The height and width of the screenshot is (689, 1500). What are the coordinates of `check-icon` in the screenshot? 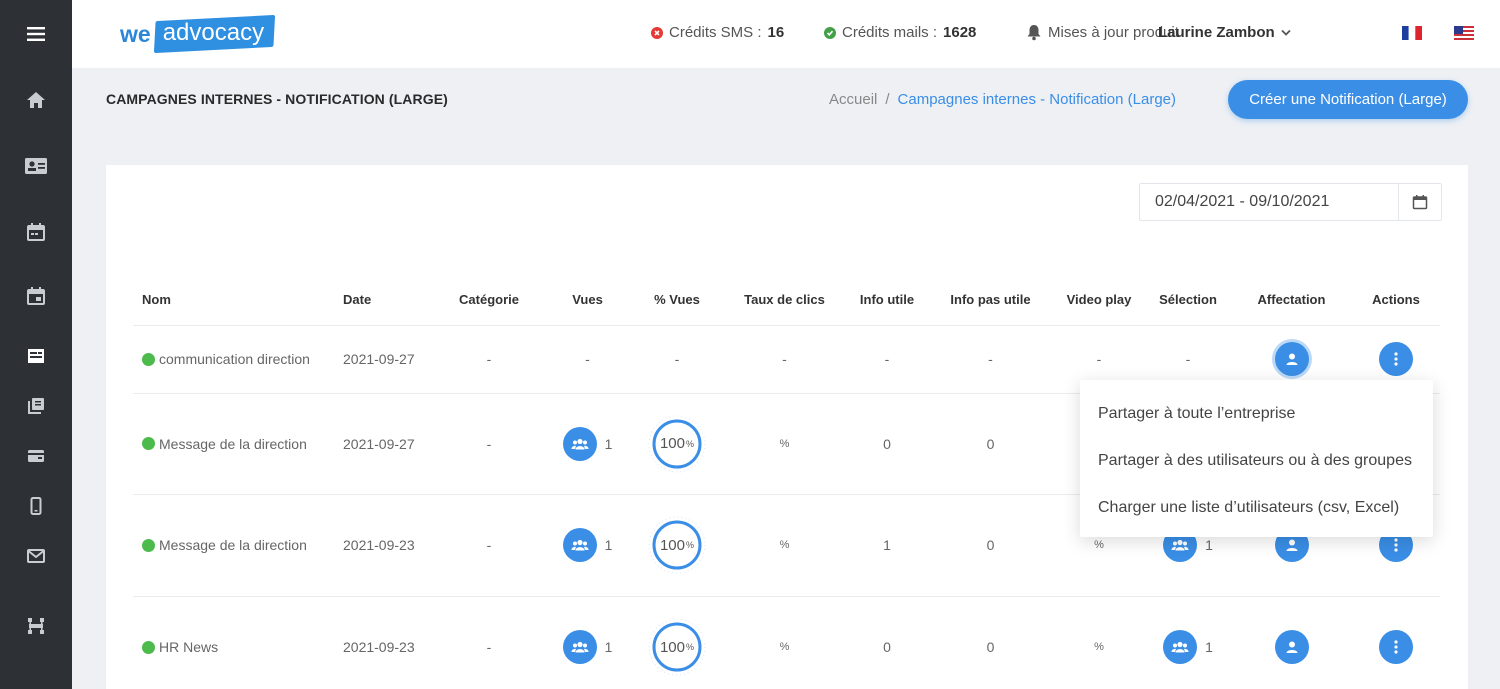 It's located at (830, 32).